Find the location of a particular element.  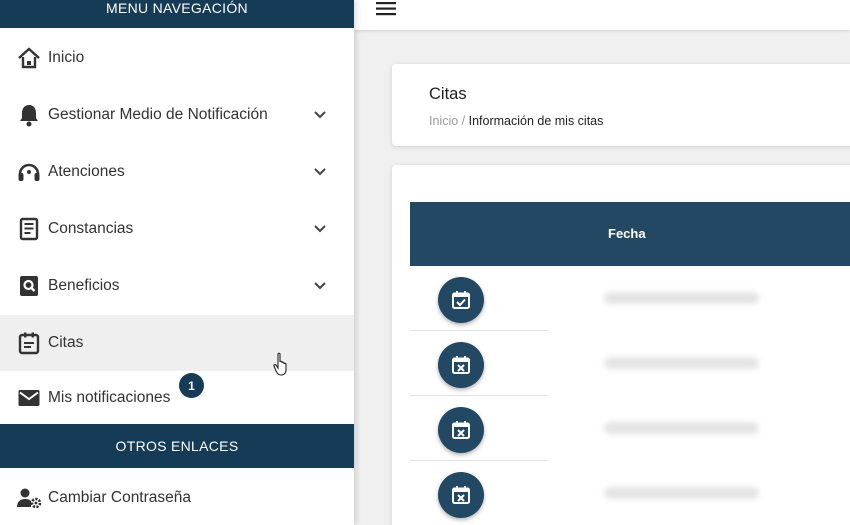

sidebar-item-constancias: Constancias is located at coordinates (177, 229).